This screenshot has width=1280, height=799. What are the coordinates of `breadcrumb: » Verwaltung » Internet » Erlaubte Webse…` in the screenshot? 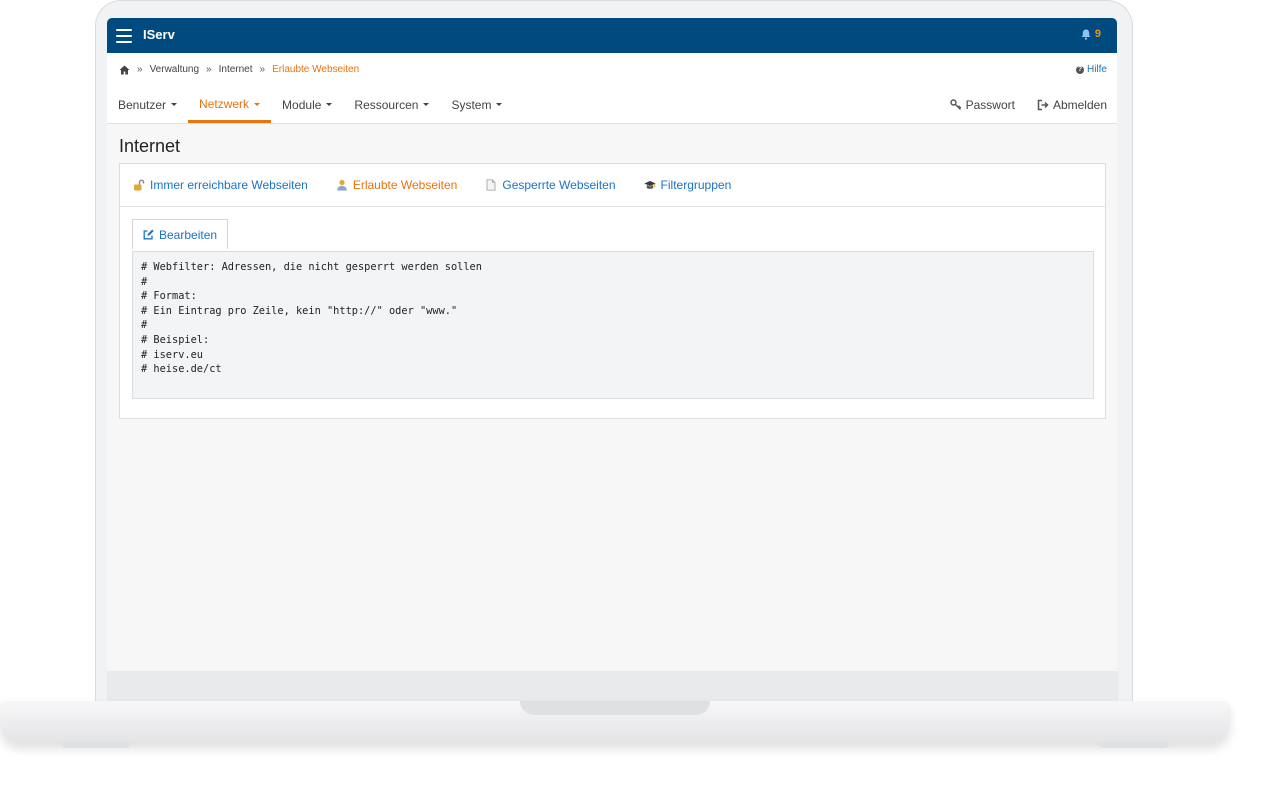 It's located at (239, 69).